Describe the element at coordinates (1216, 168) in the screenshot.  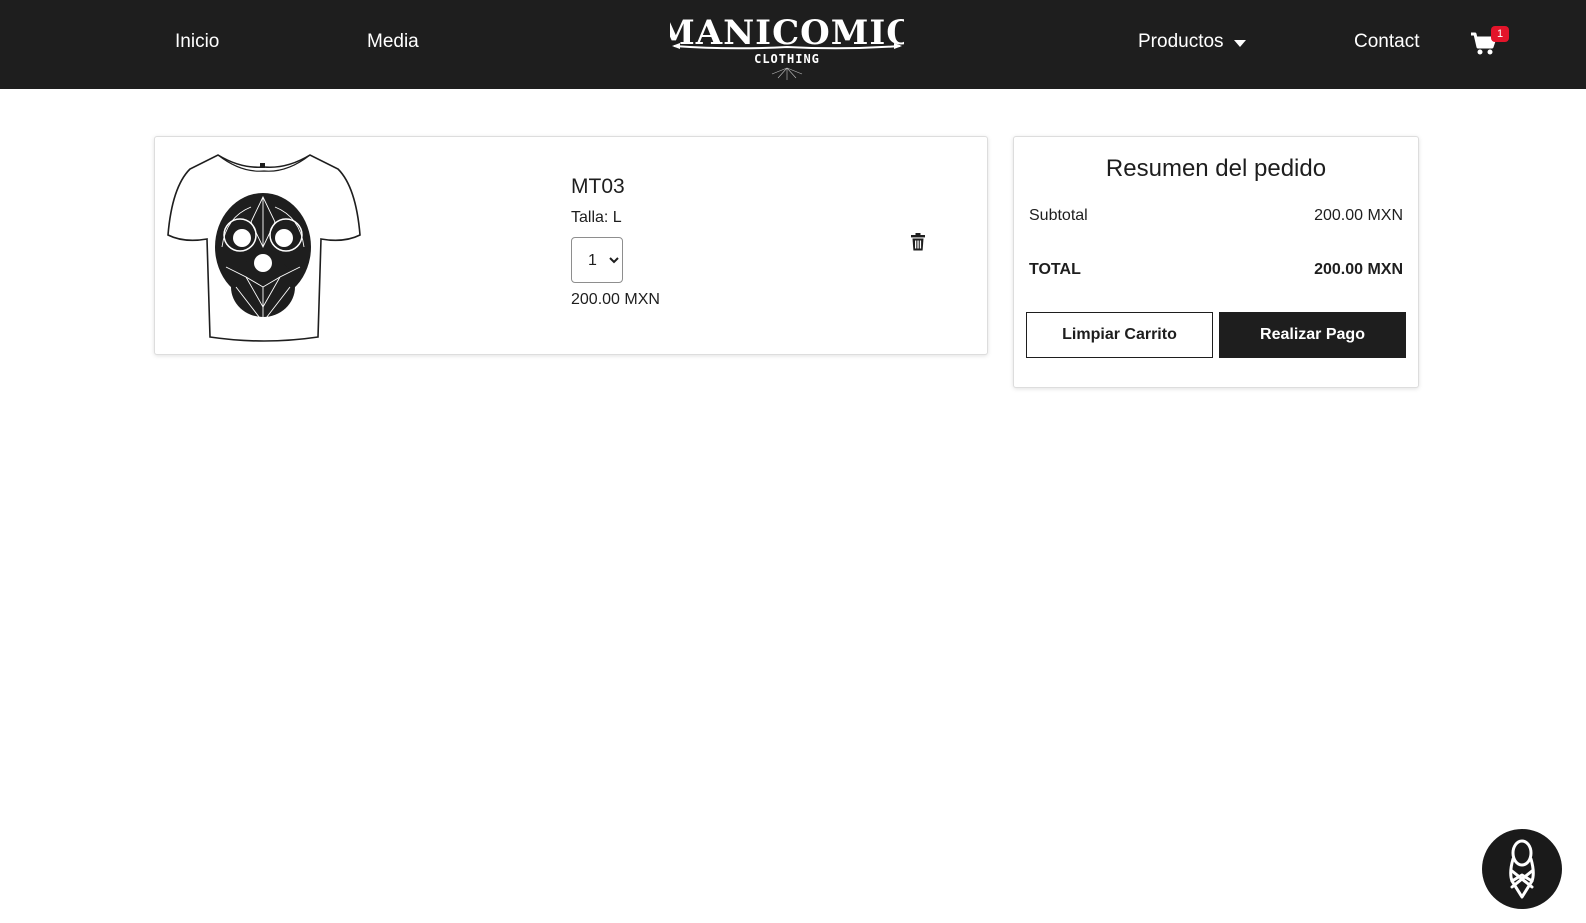
I see `summary-title: Resumen del pedido` at that location.